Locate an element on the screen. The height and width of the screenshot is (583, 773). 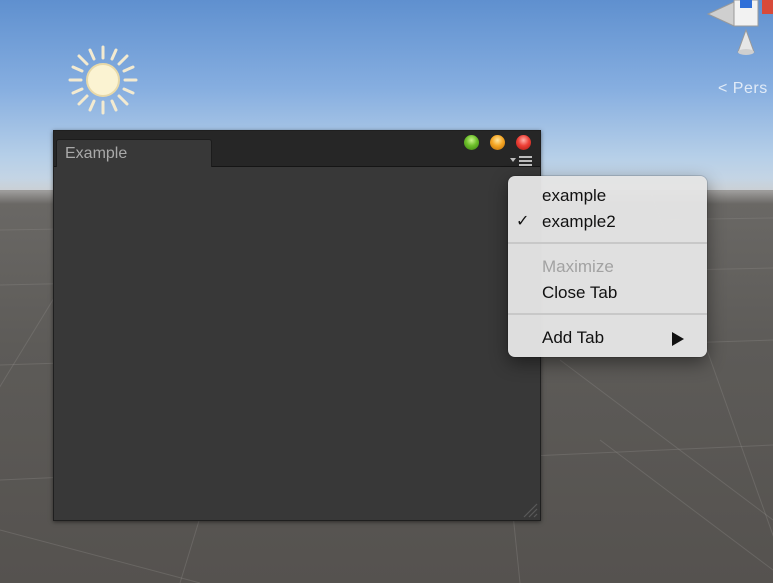
menu-item-label: example2 is located at coordinates (579, 221).